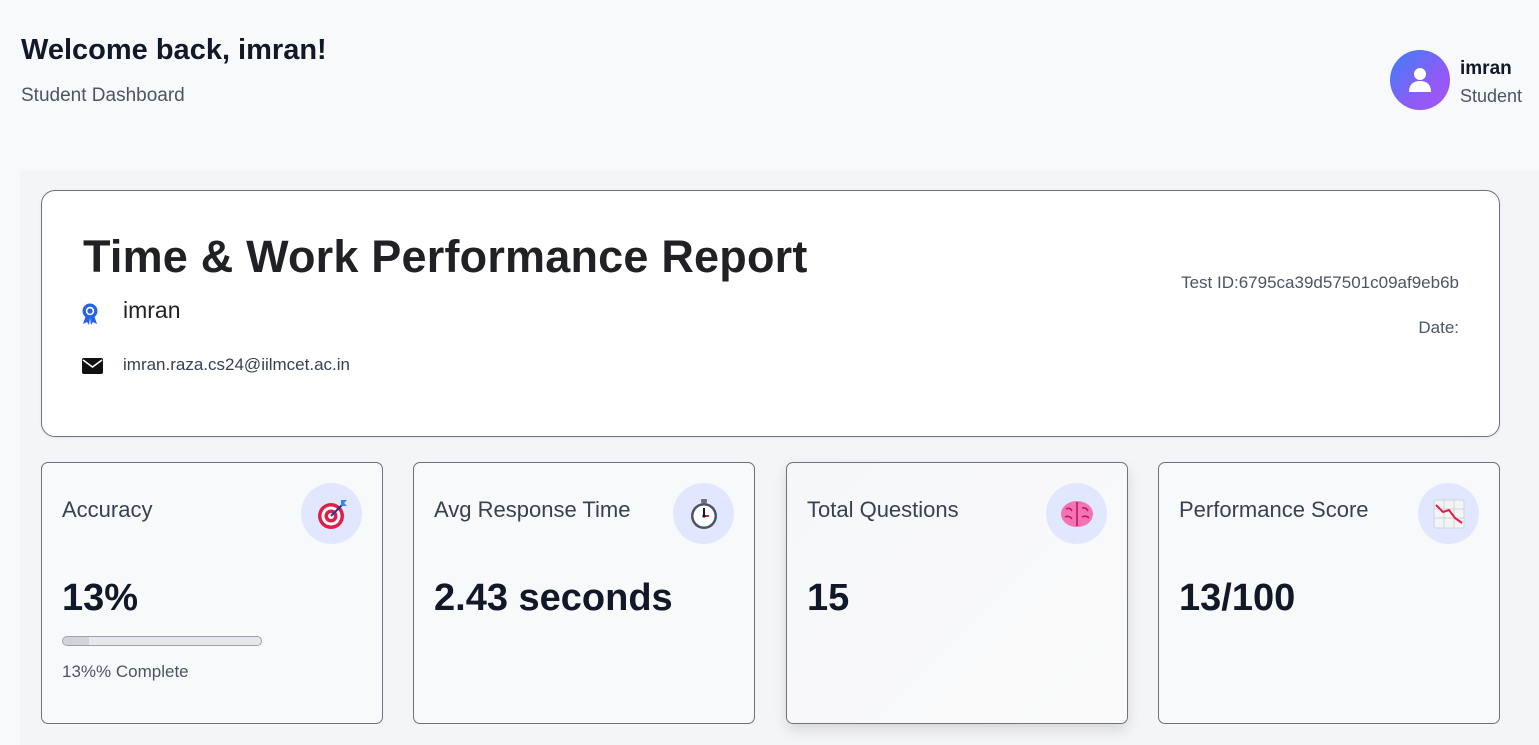  Describe the element at coordinates (162, 641) in the screenshot. I see `accuracy-progress-bar` at that location.